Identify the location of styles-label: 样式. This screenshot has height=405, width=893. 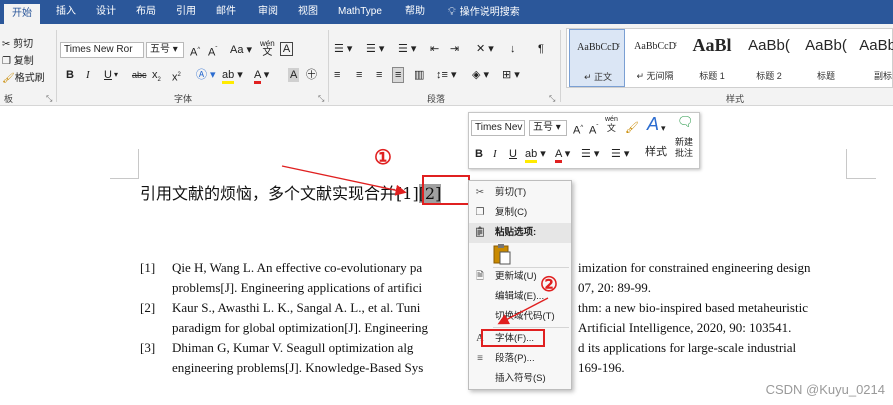
(656, 152).